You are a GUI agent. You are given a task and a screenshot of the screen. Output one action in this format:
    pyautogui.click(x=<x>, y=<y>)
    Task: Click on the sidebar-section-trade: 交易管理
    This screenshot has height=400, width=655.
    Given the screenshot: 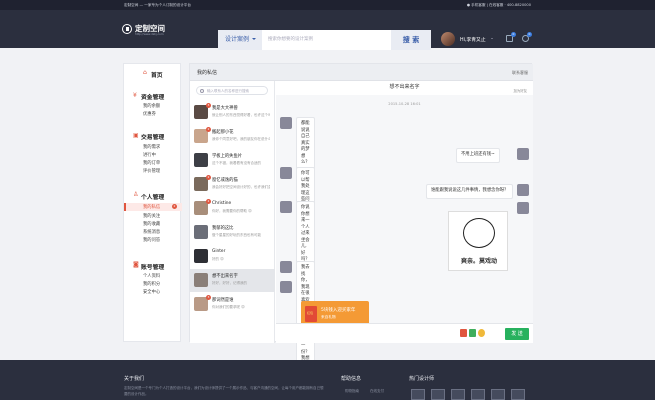 What is the action you would take?
    pyautogui.click(x=153, y=138)
    